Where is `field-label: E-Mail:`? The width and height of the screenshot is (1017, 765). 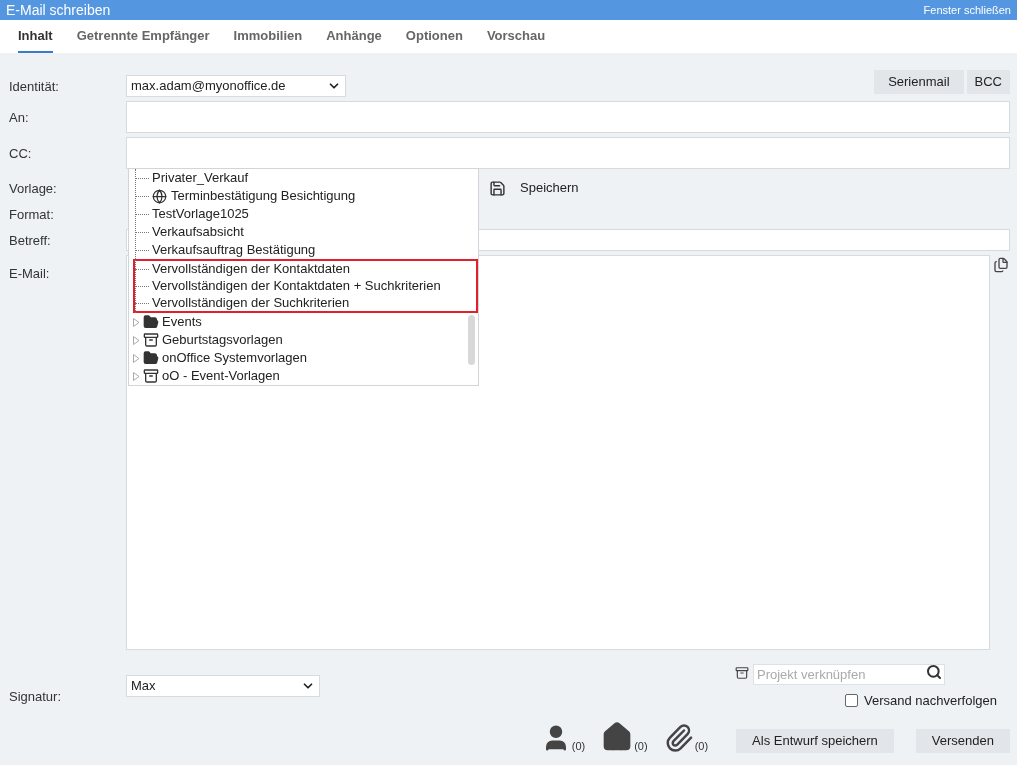
field-label: E-Mail: is located at coordinates (29, 273).